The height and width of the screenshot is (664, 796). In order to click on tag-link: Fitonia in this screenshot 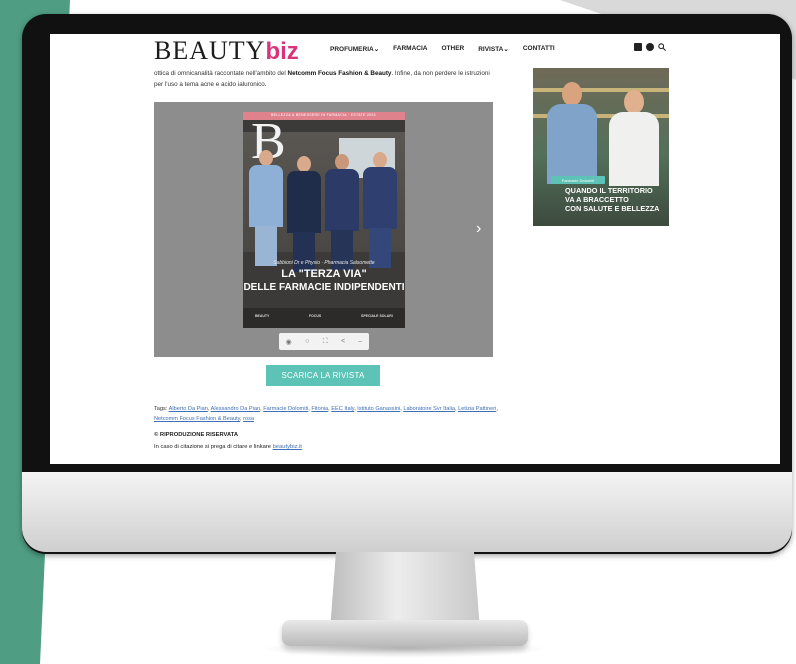, I will do `click(319, 409)`.